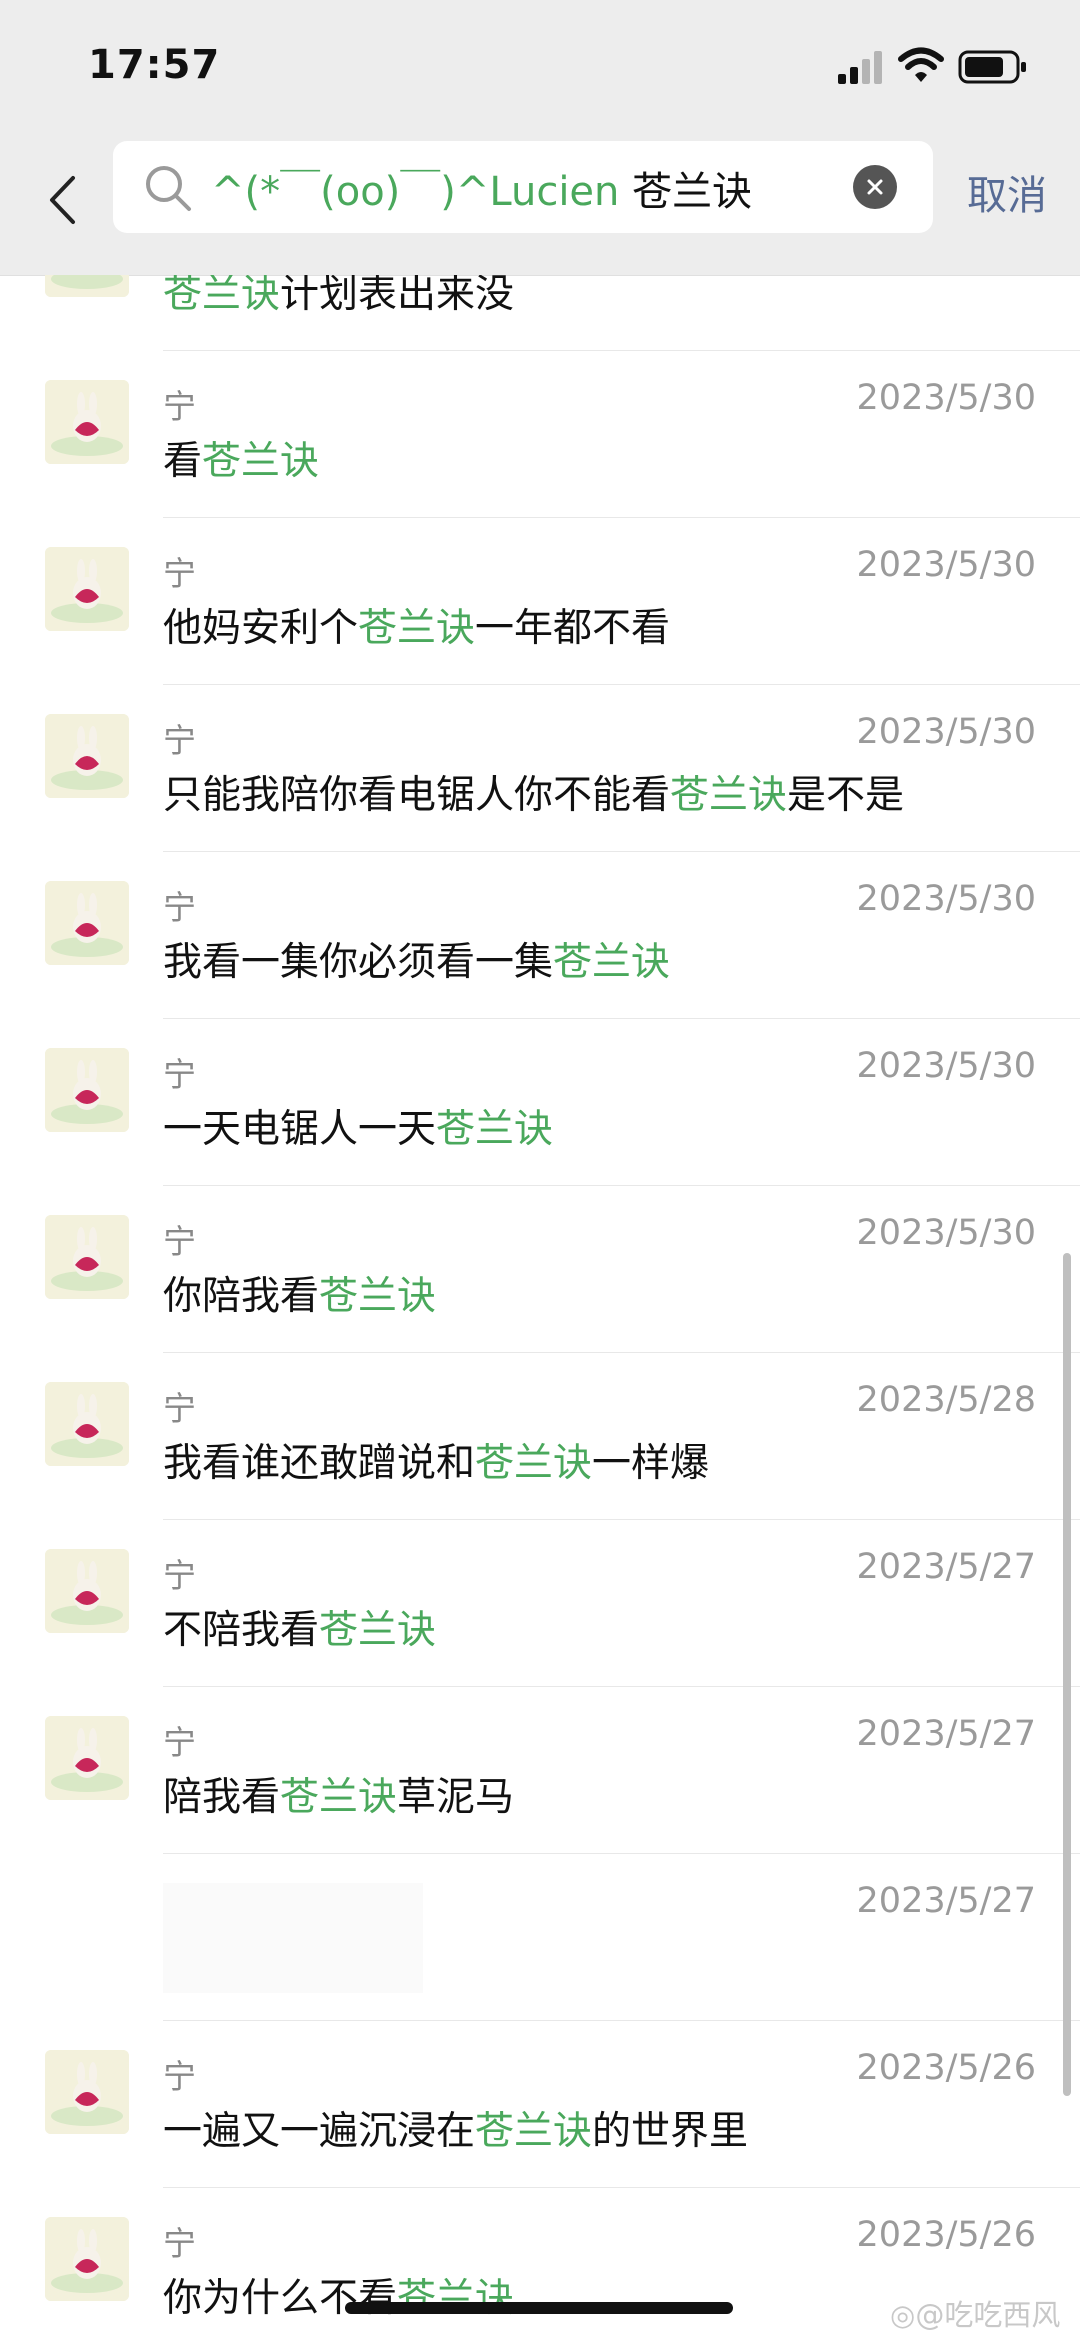 Image resolution: width=1080 pixels, height=2338 pixels. What do you see at coordinates (300, 1296) in the screenshot?
I see `message-text: 你陪我看苍兰诀` at bounding box center [300, 1296].